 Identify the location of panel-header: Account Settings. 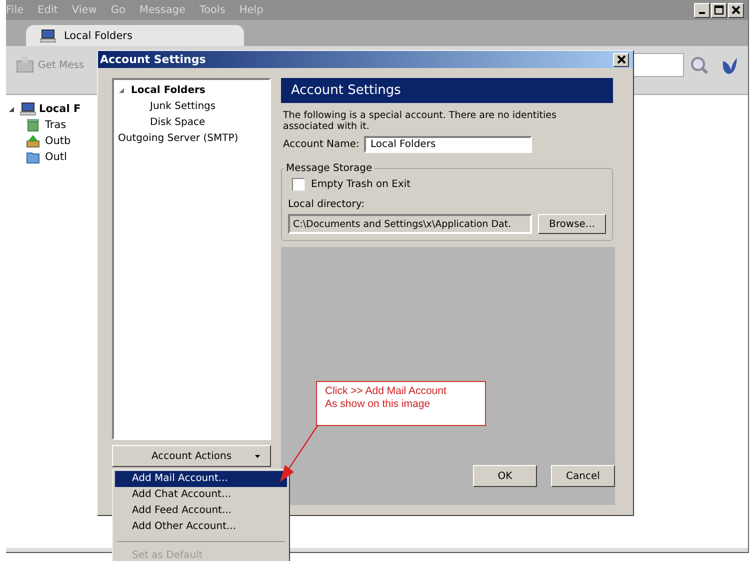
(447, 90).